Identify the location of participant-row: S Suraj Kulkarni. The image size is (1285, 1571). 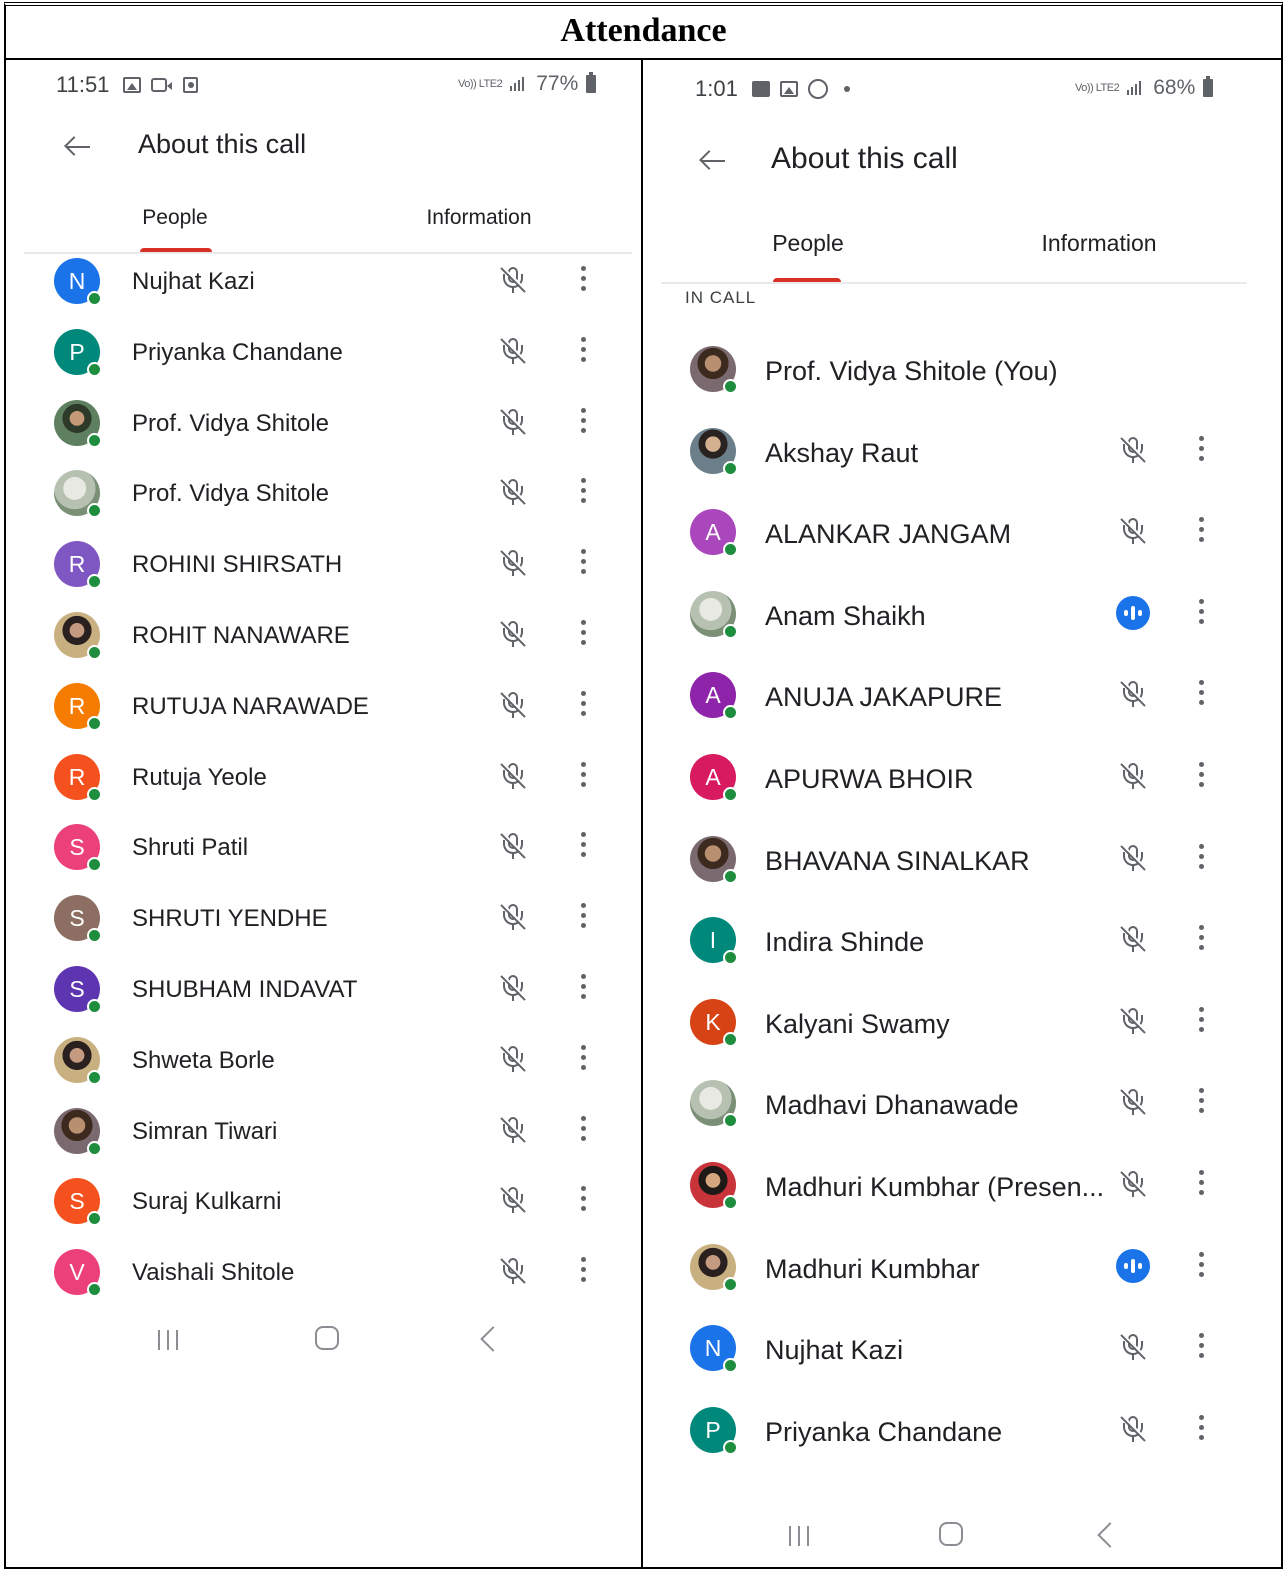
(323, 1206).